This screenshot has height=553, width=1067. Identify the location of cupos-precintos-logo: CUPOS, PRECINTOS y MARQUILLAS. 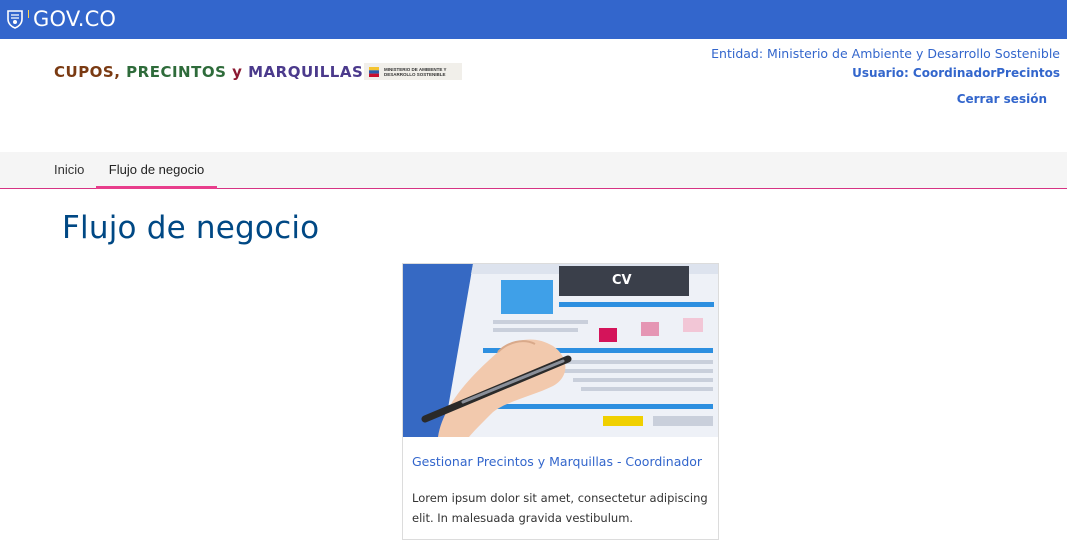
(208, 72).